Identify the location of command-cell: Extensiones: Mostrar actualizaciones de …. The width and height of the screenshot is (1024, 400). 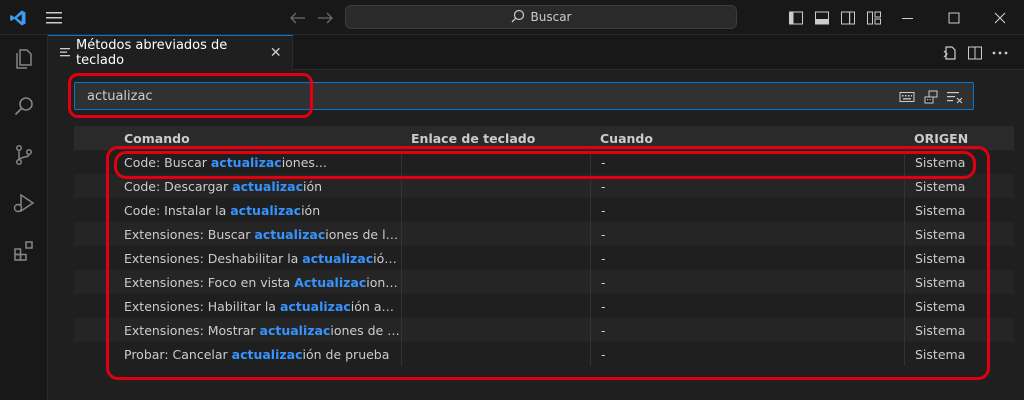
(237, 330).